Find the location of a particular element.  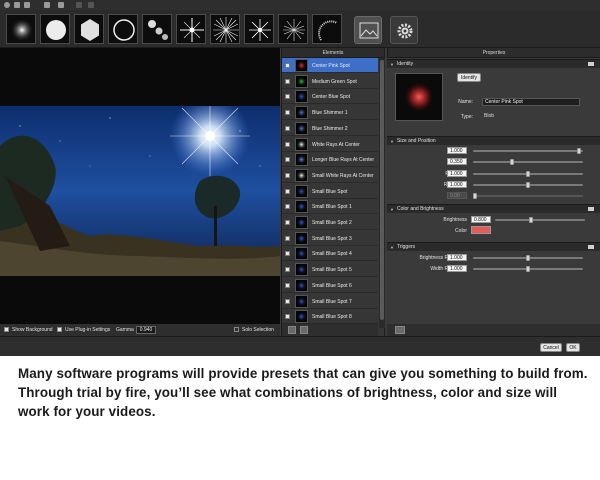

identity-section-header: ▼ Identity is located at coordinates (493, 63).